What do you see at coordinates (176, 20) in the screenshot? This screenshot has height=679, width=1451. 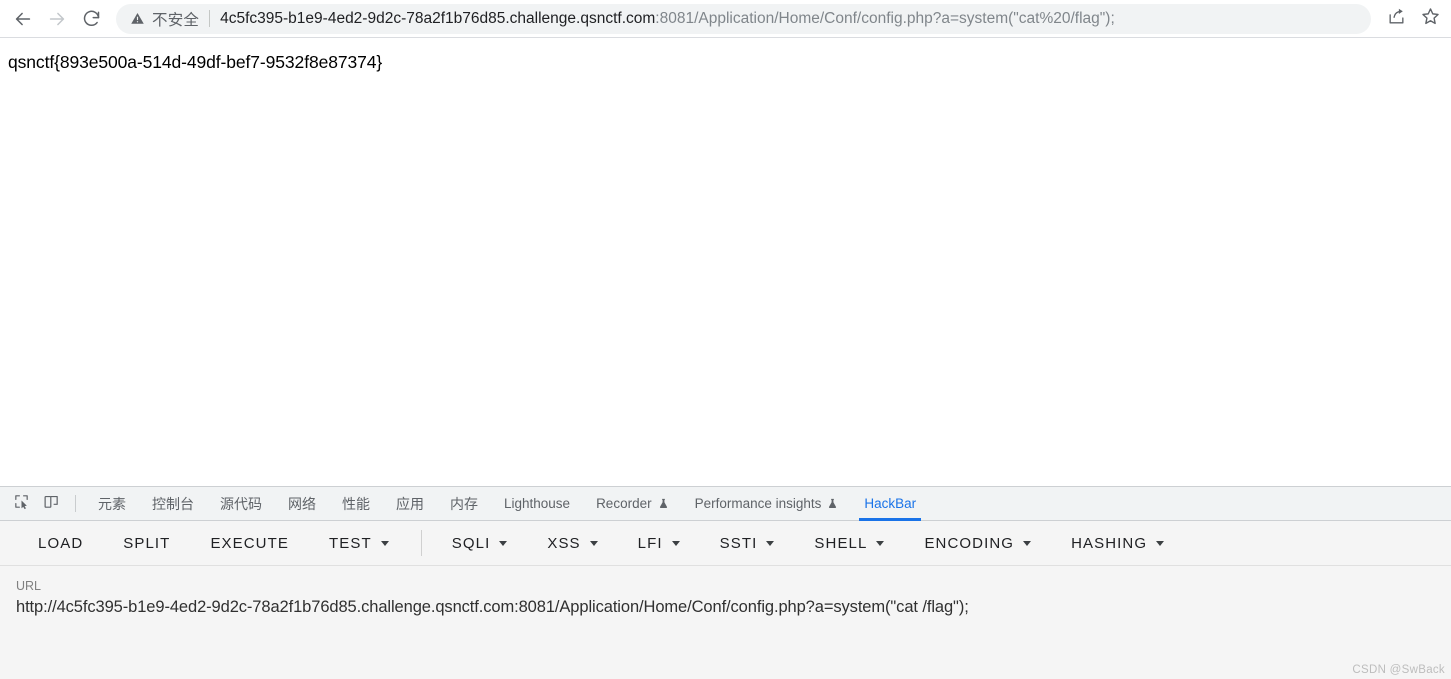 I see `security-label: 不安全` at bounding box center [176, 20].